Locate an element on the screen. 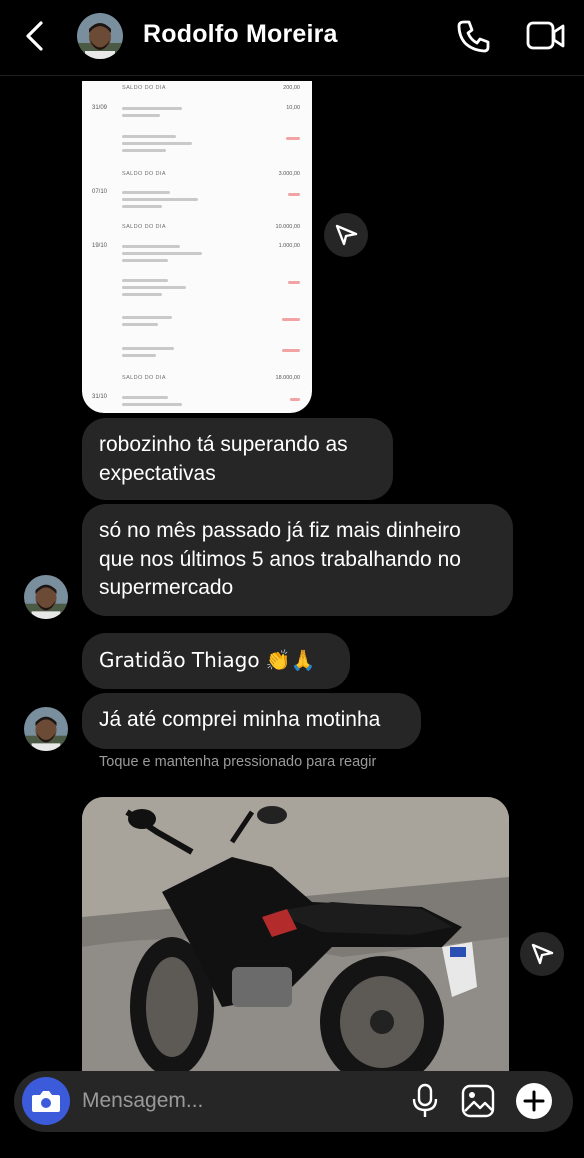 The image size is (584, 1158). statement-row: 31/10 is located at coordinates (197, 400).